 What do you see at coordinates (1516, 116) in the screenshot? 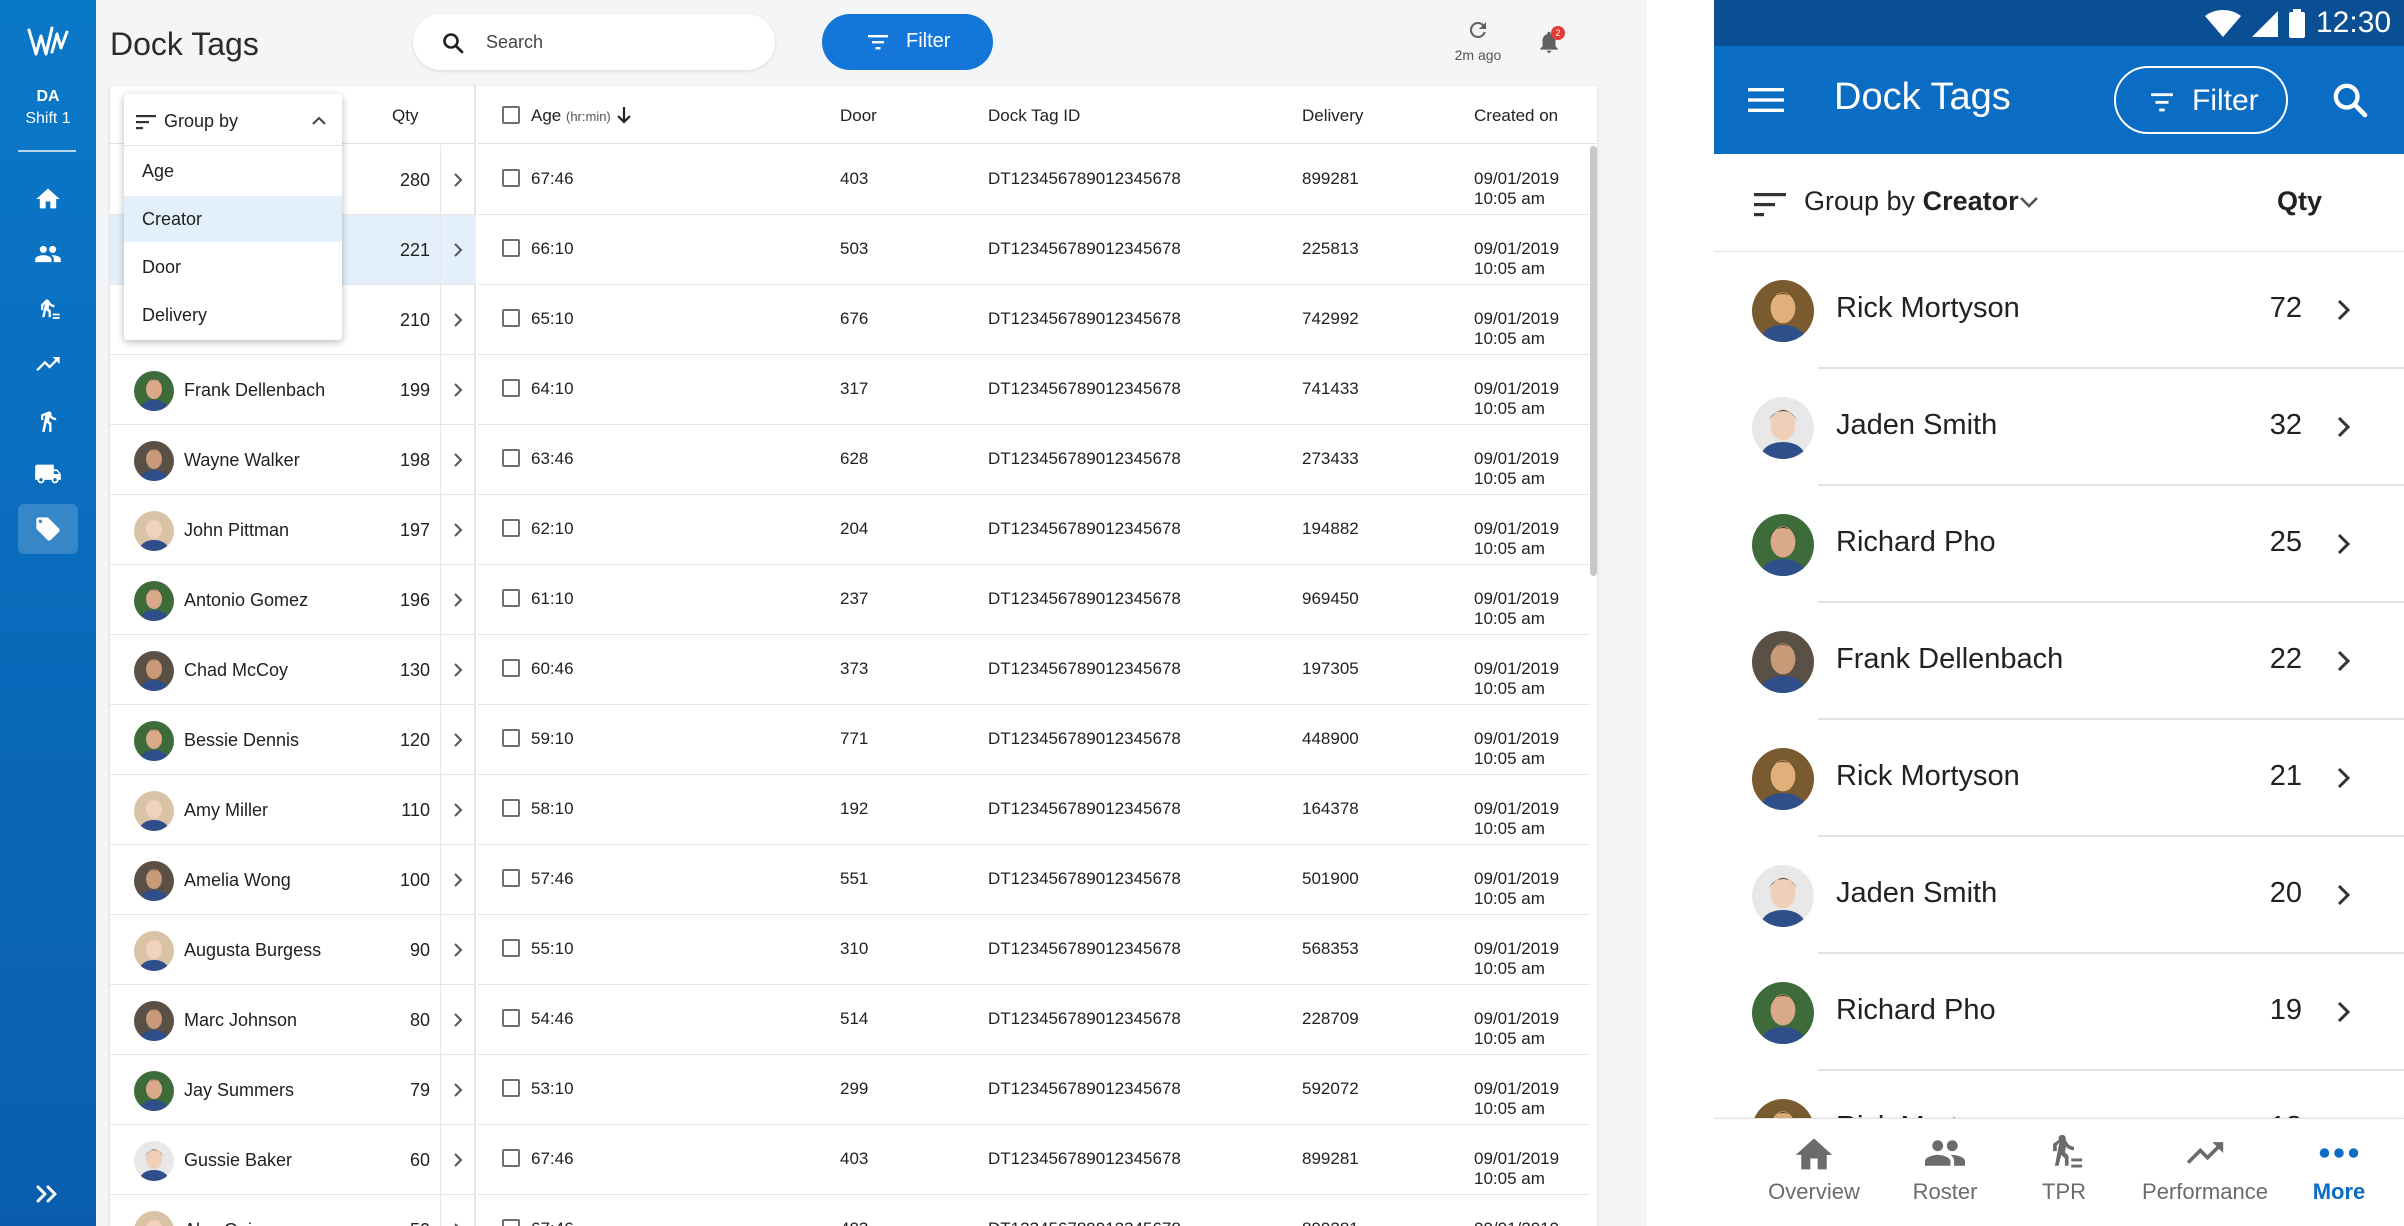
I see `created-column-header: Created on` at bounding box center [1516, 116].